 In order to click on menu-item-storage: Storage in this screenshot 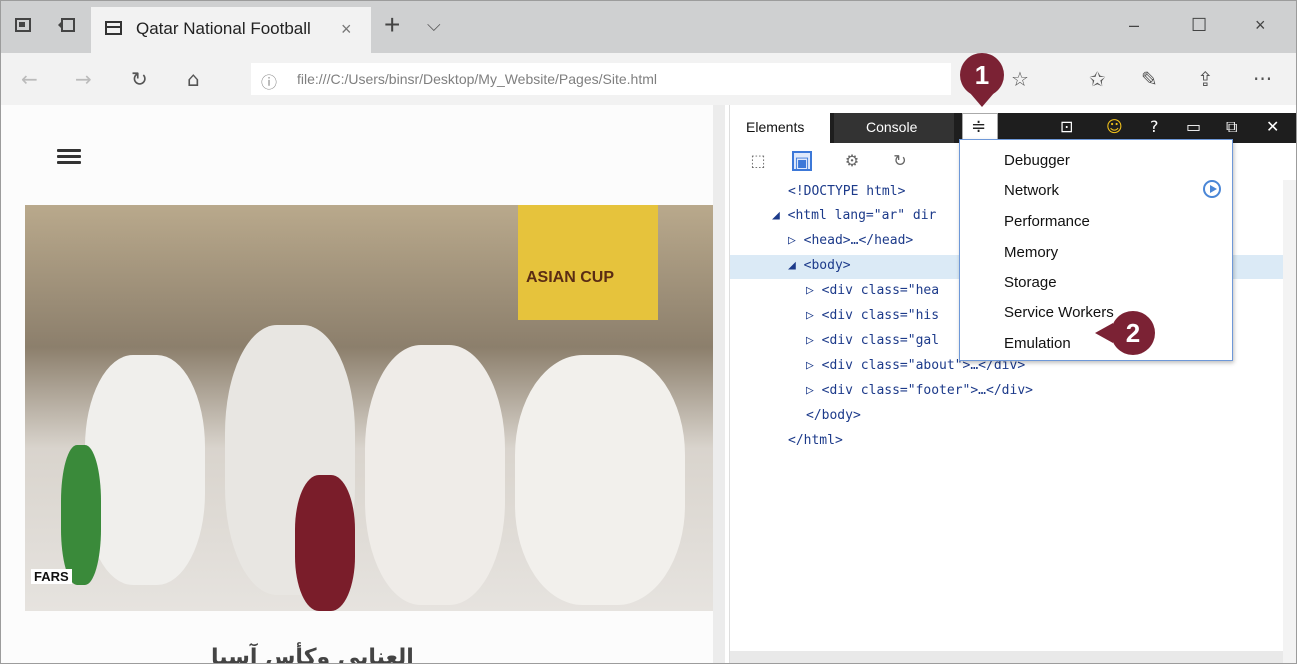, I will do `click(1030, 282)`.